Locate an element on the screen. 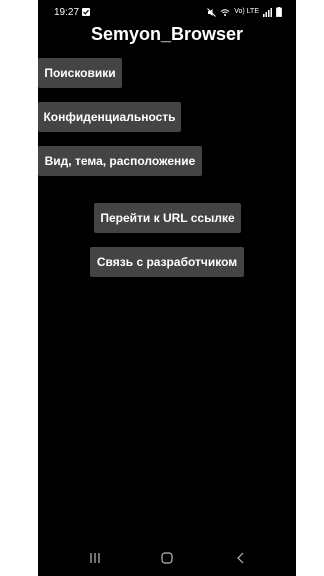  contact-developer-button: Связь с разработчиком is located at coordinates (167, 262).